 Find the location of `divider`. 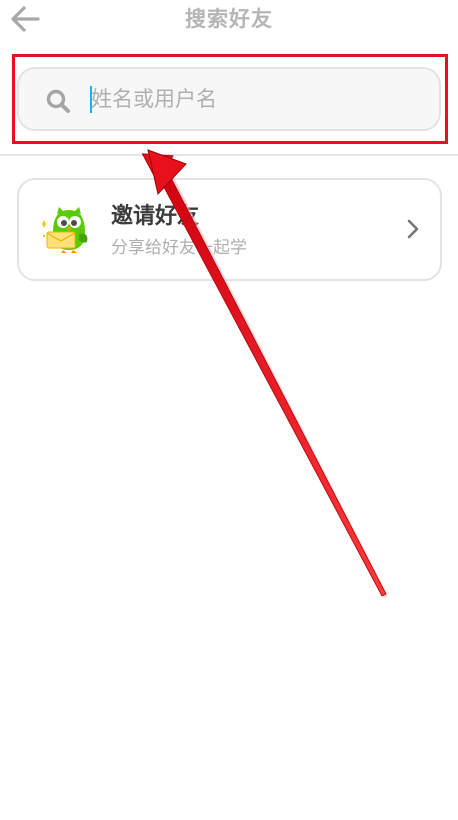

divider is located at coordinates (229, 155).